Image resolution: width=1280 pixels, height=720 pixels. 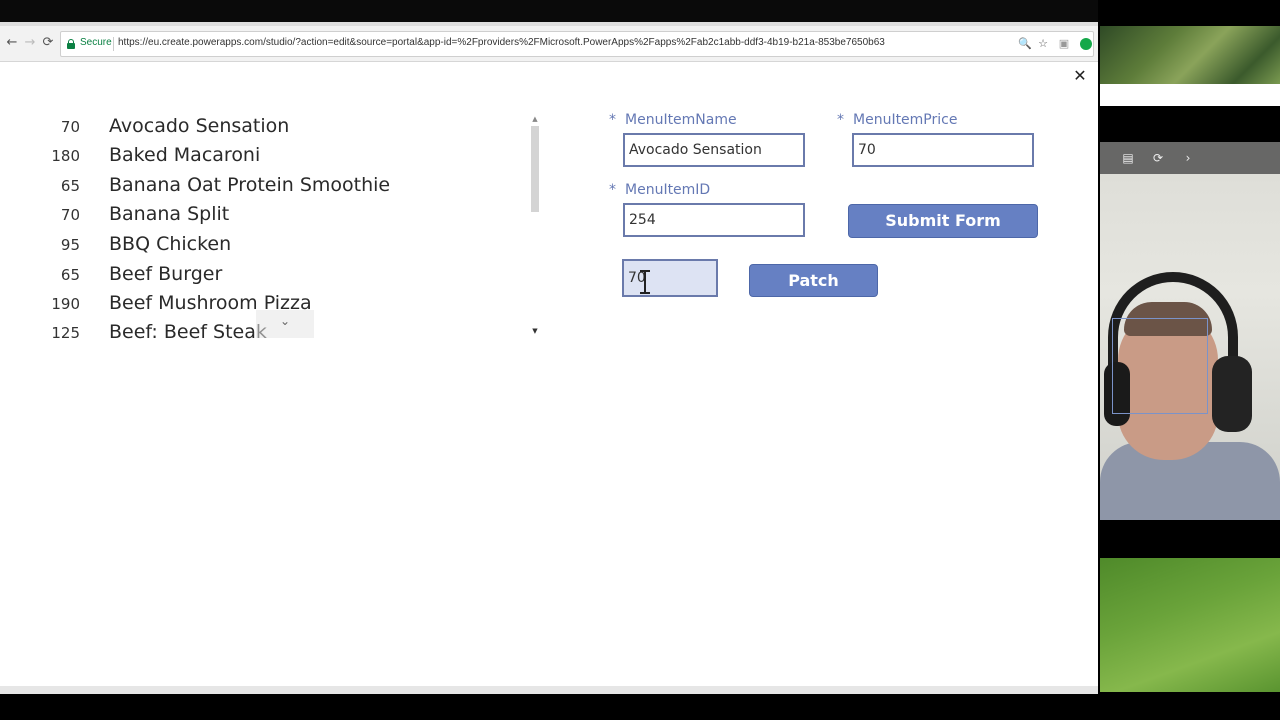 What do you see at coordinates (199, 126) in the screenshot?
I see `item-name: Avocado Sensation` at bounding box center [199, 126].